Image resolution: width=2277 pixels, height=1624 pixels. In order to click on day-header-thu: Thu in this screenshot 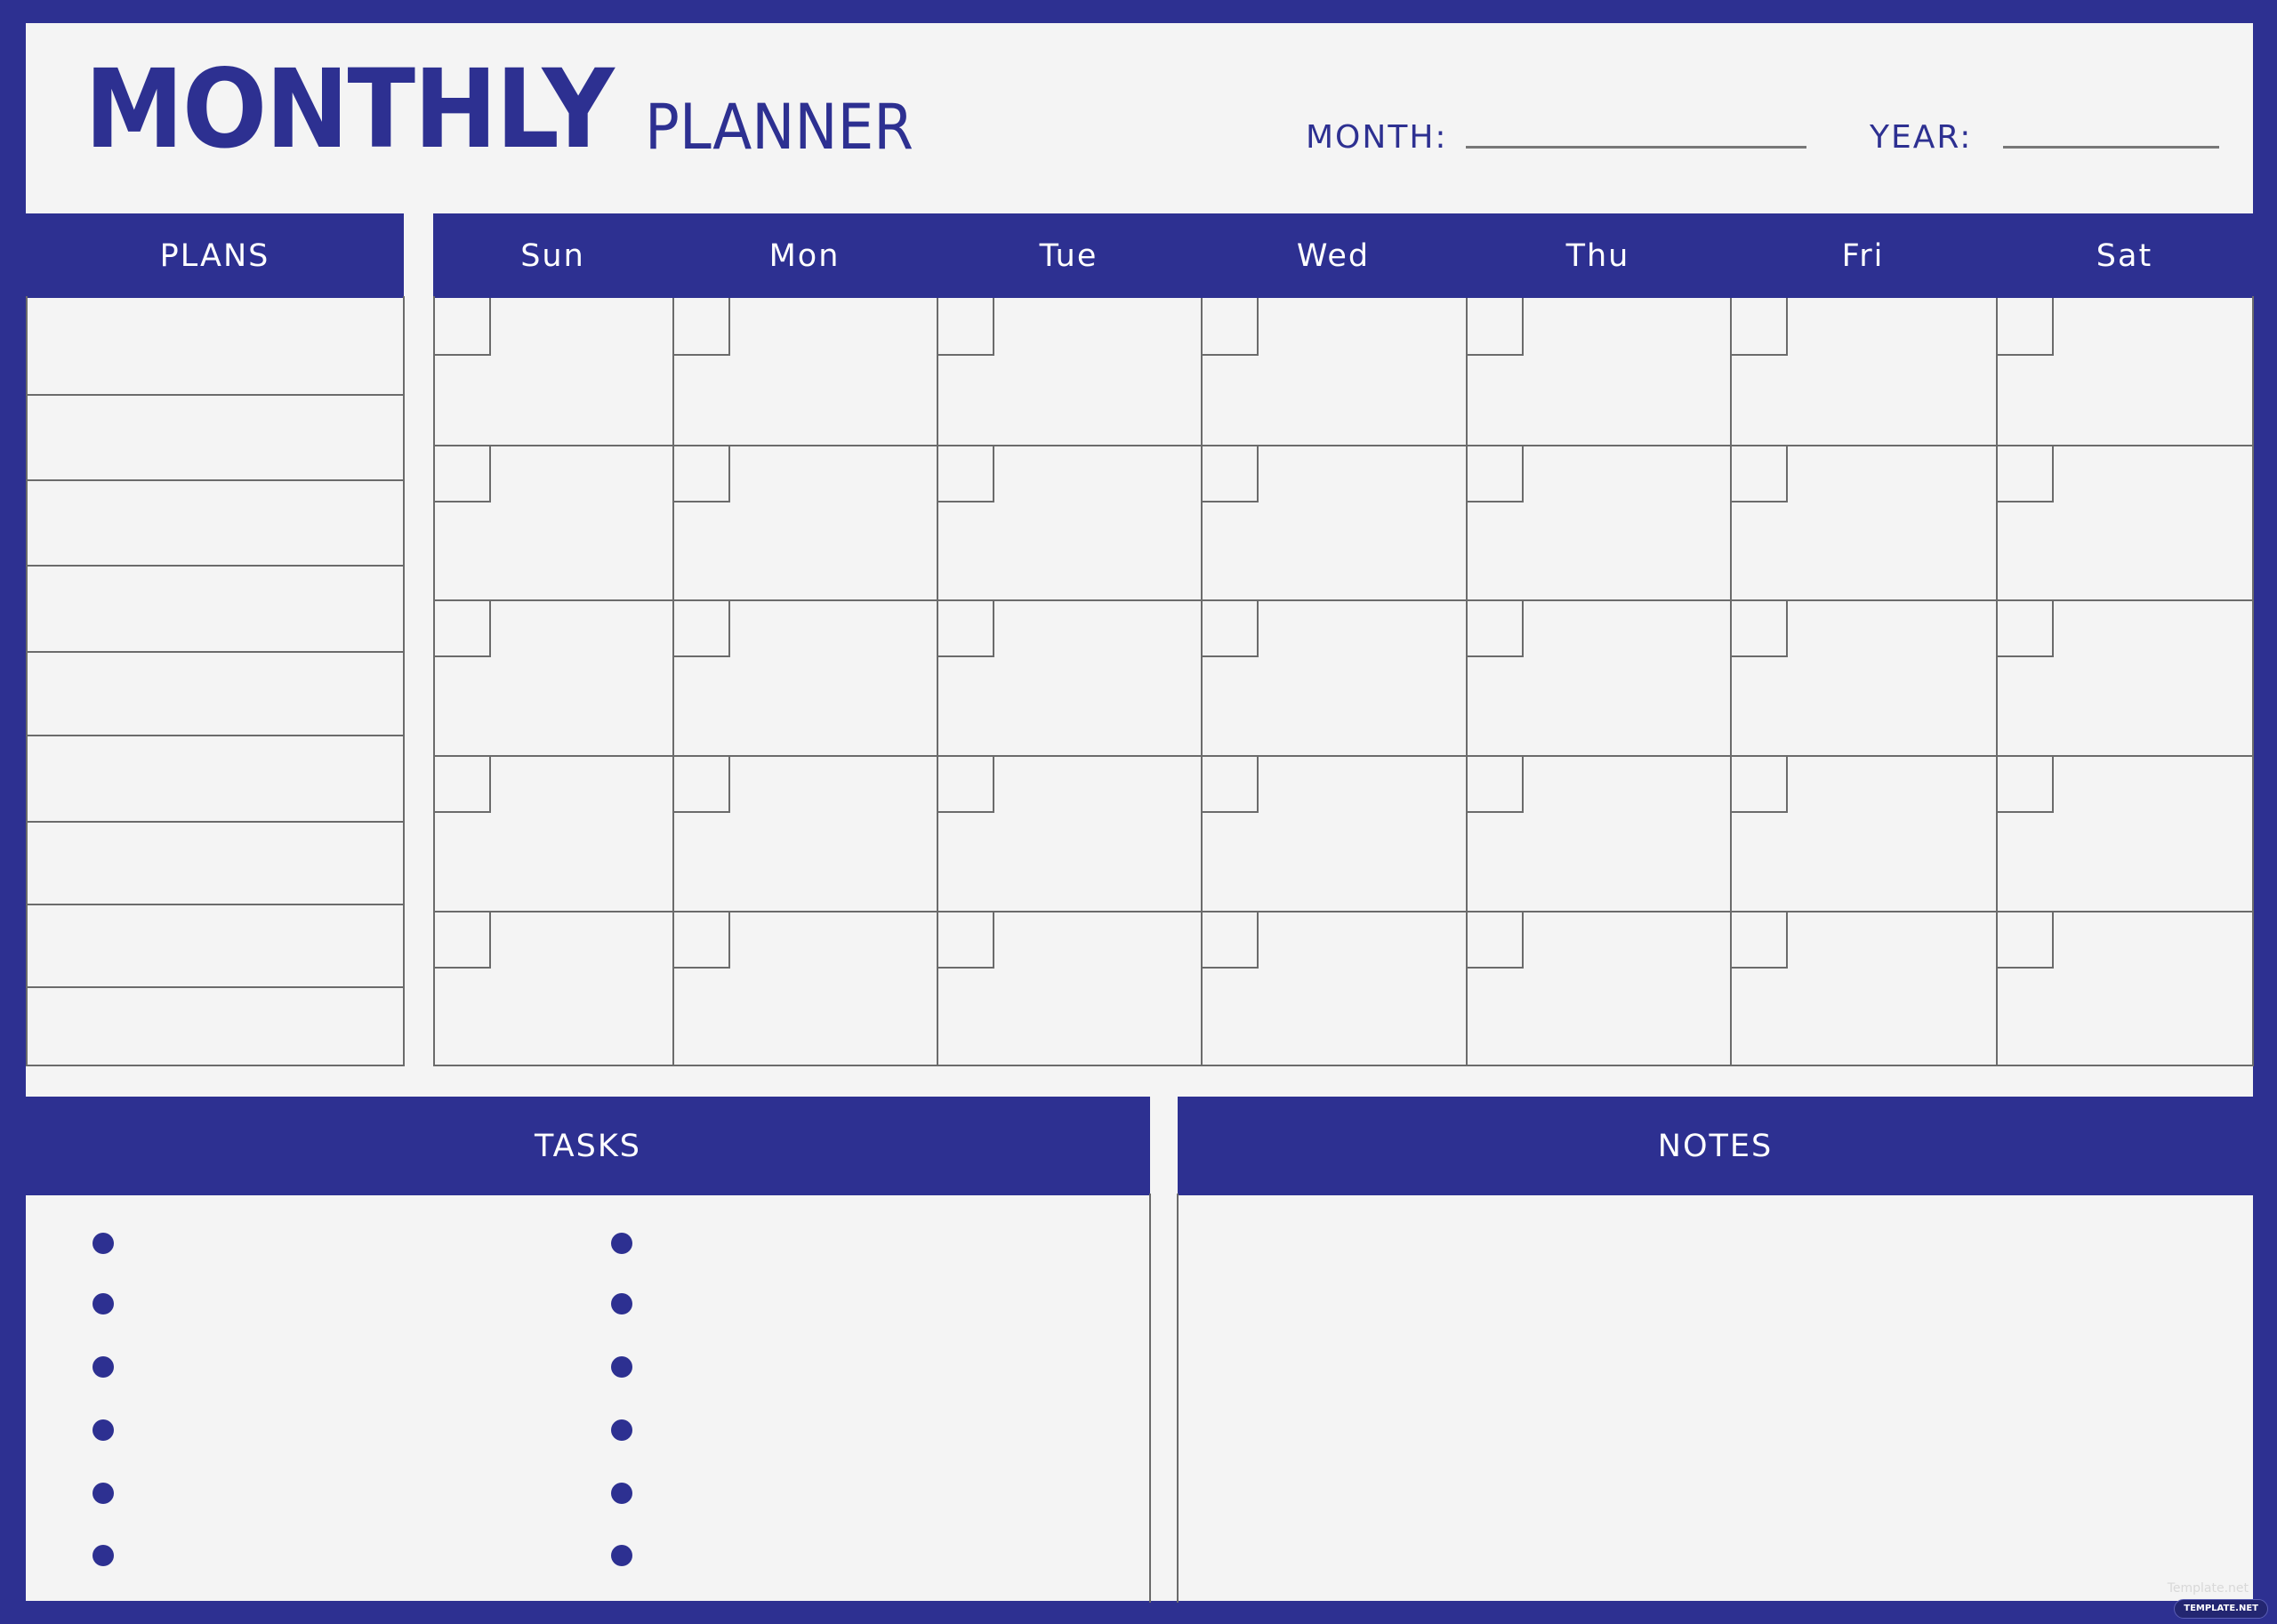, I will do `click(1597, 255)`.